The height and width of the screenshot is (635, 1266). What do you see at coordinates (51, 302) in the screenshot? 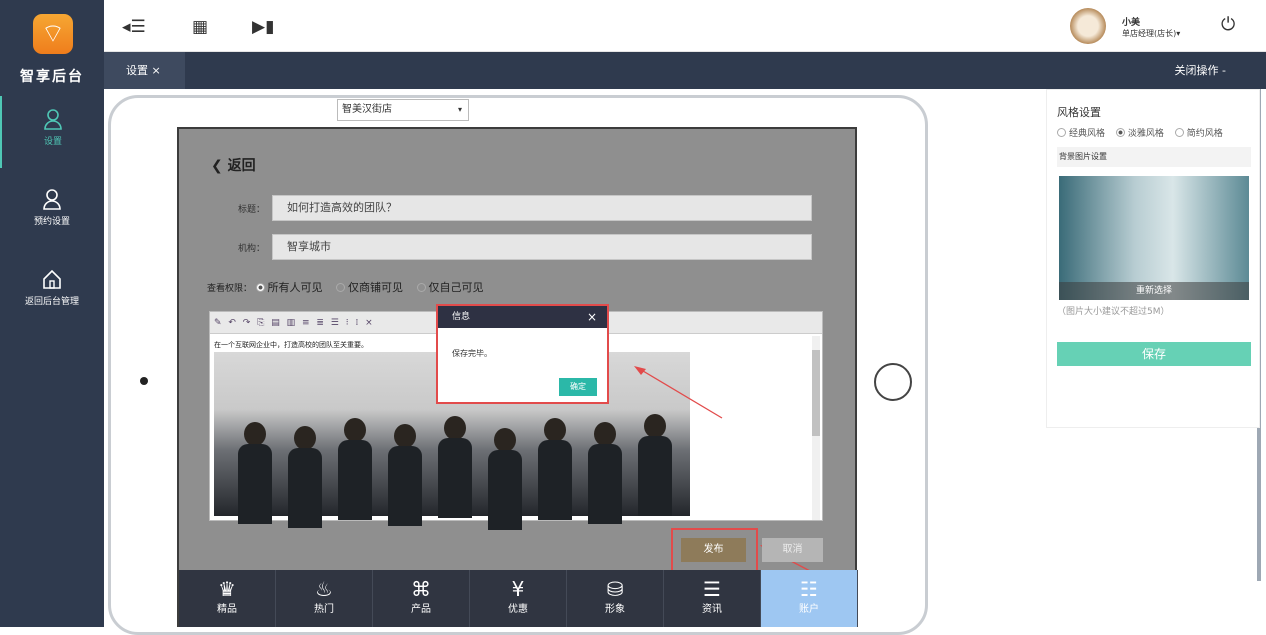
I see `sidebar-item-label: 返回后台管理` at bounding box center [51, 302].